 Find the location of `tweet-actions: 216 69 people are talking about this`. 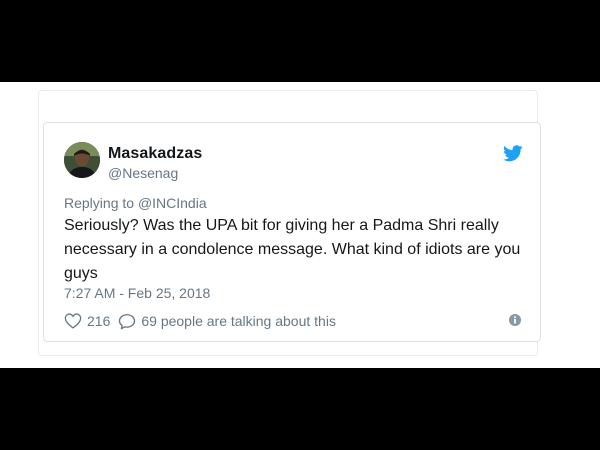

tweet-actions: 216 69 people are talking about this is located at coordinates (204, 321).